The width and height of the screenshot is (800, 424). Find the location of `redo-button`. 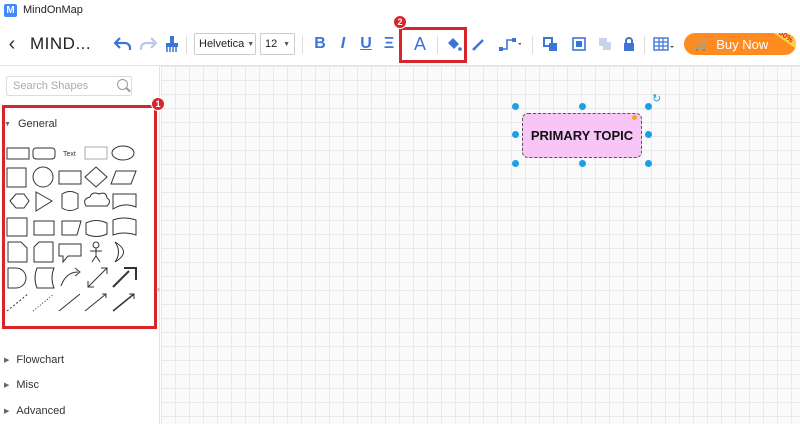

redo-button is located at coordinates (148, 44).